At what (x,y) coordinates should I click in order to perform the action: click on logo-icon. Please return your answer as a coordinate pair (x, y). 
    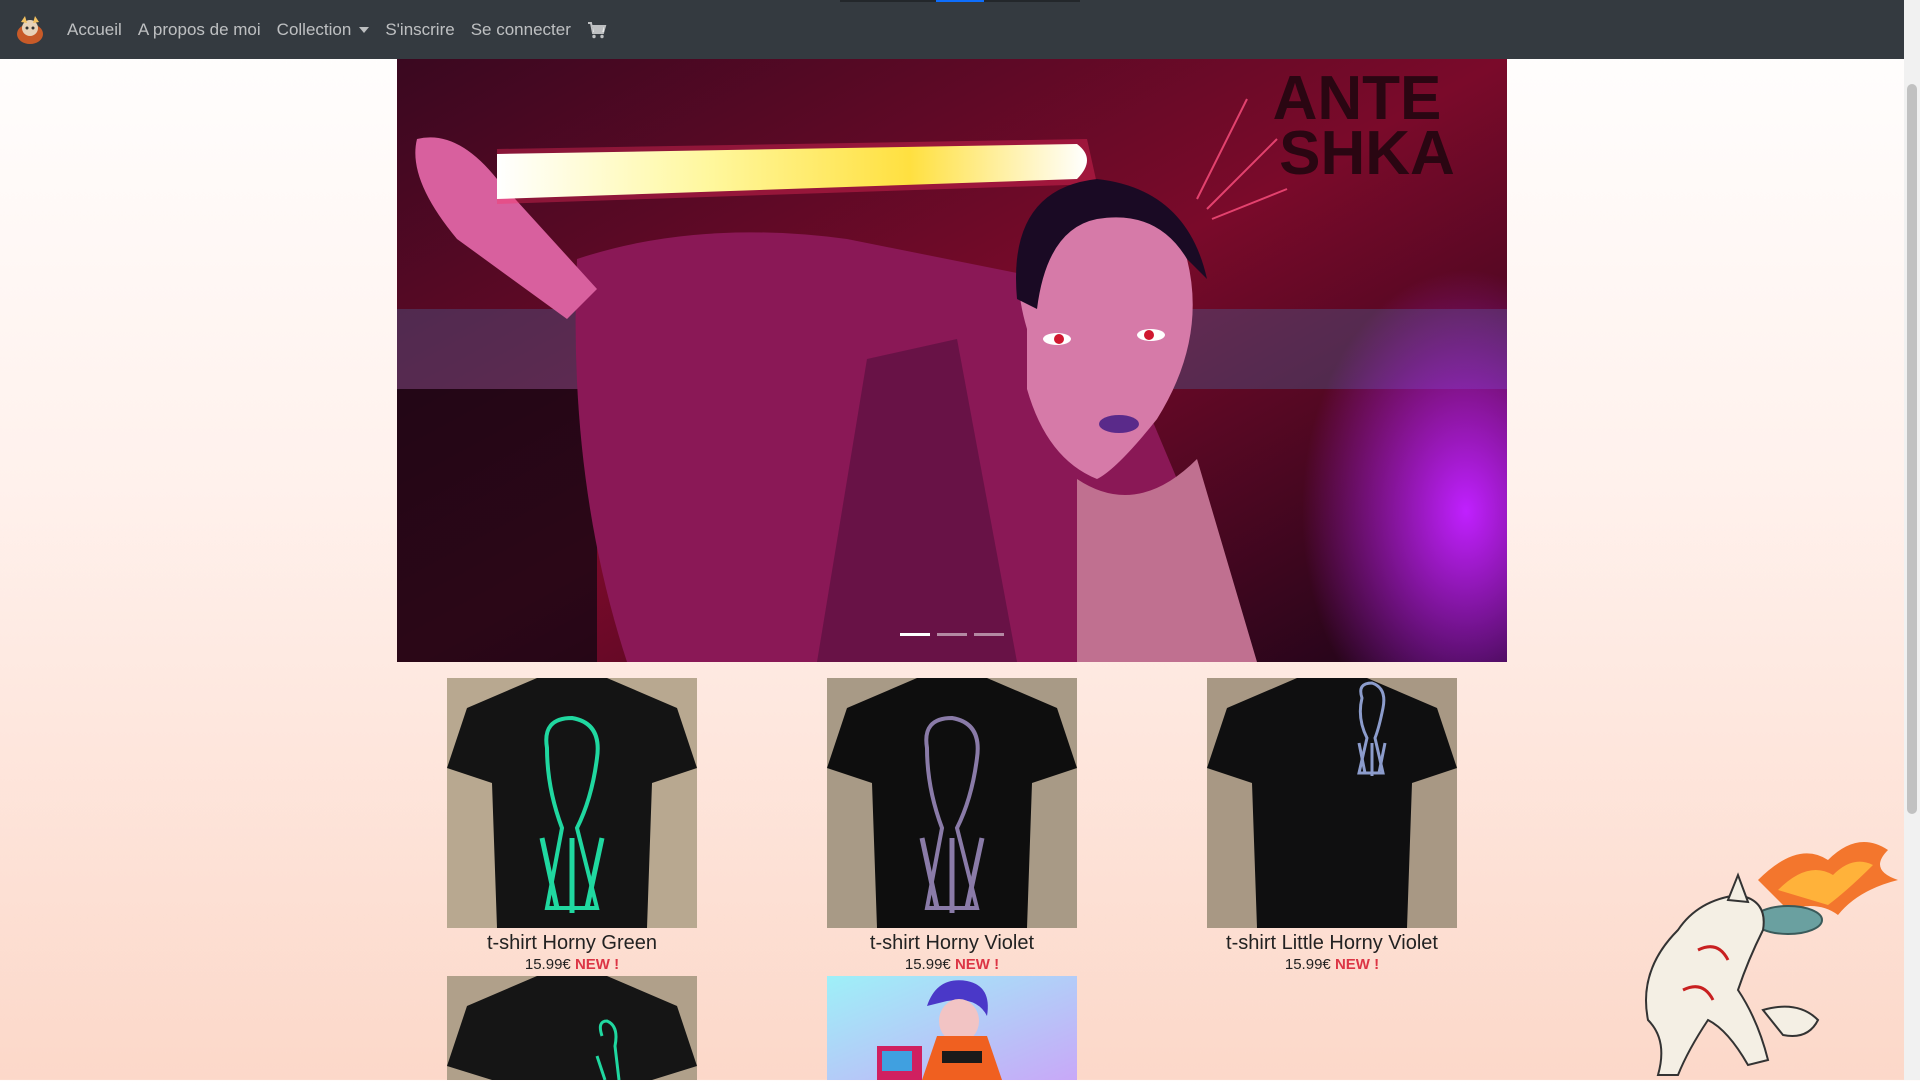
    Looking at the image, I should click on (30, 30).